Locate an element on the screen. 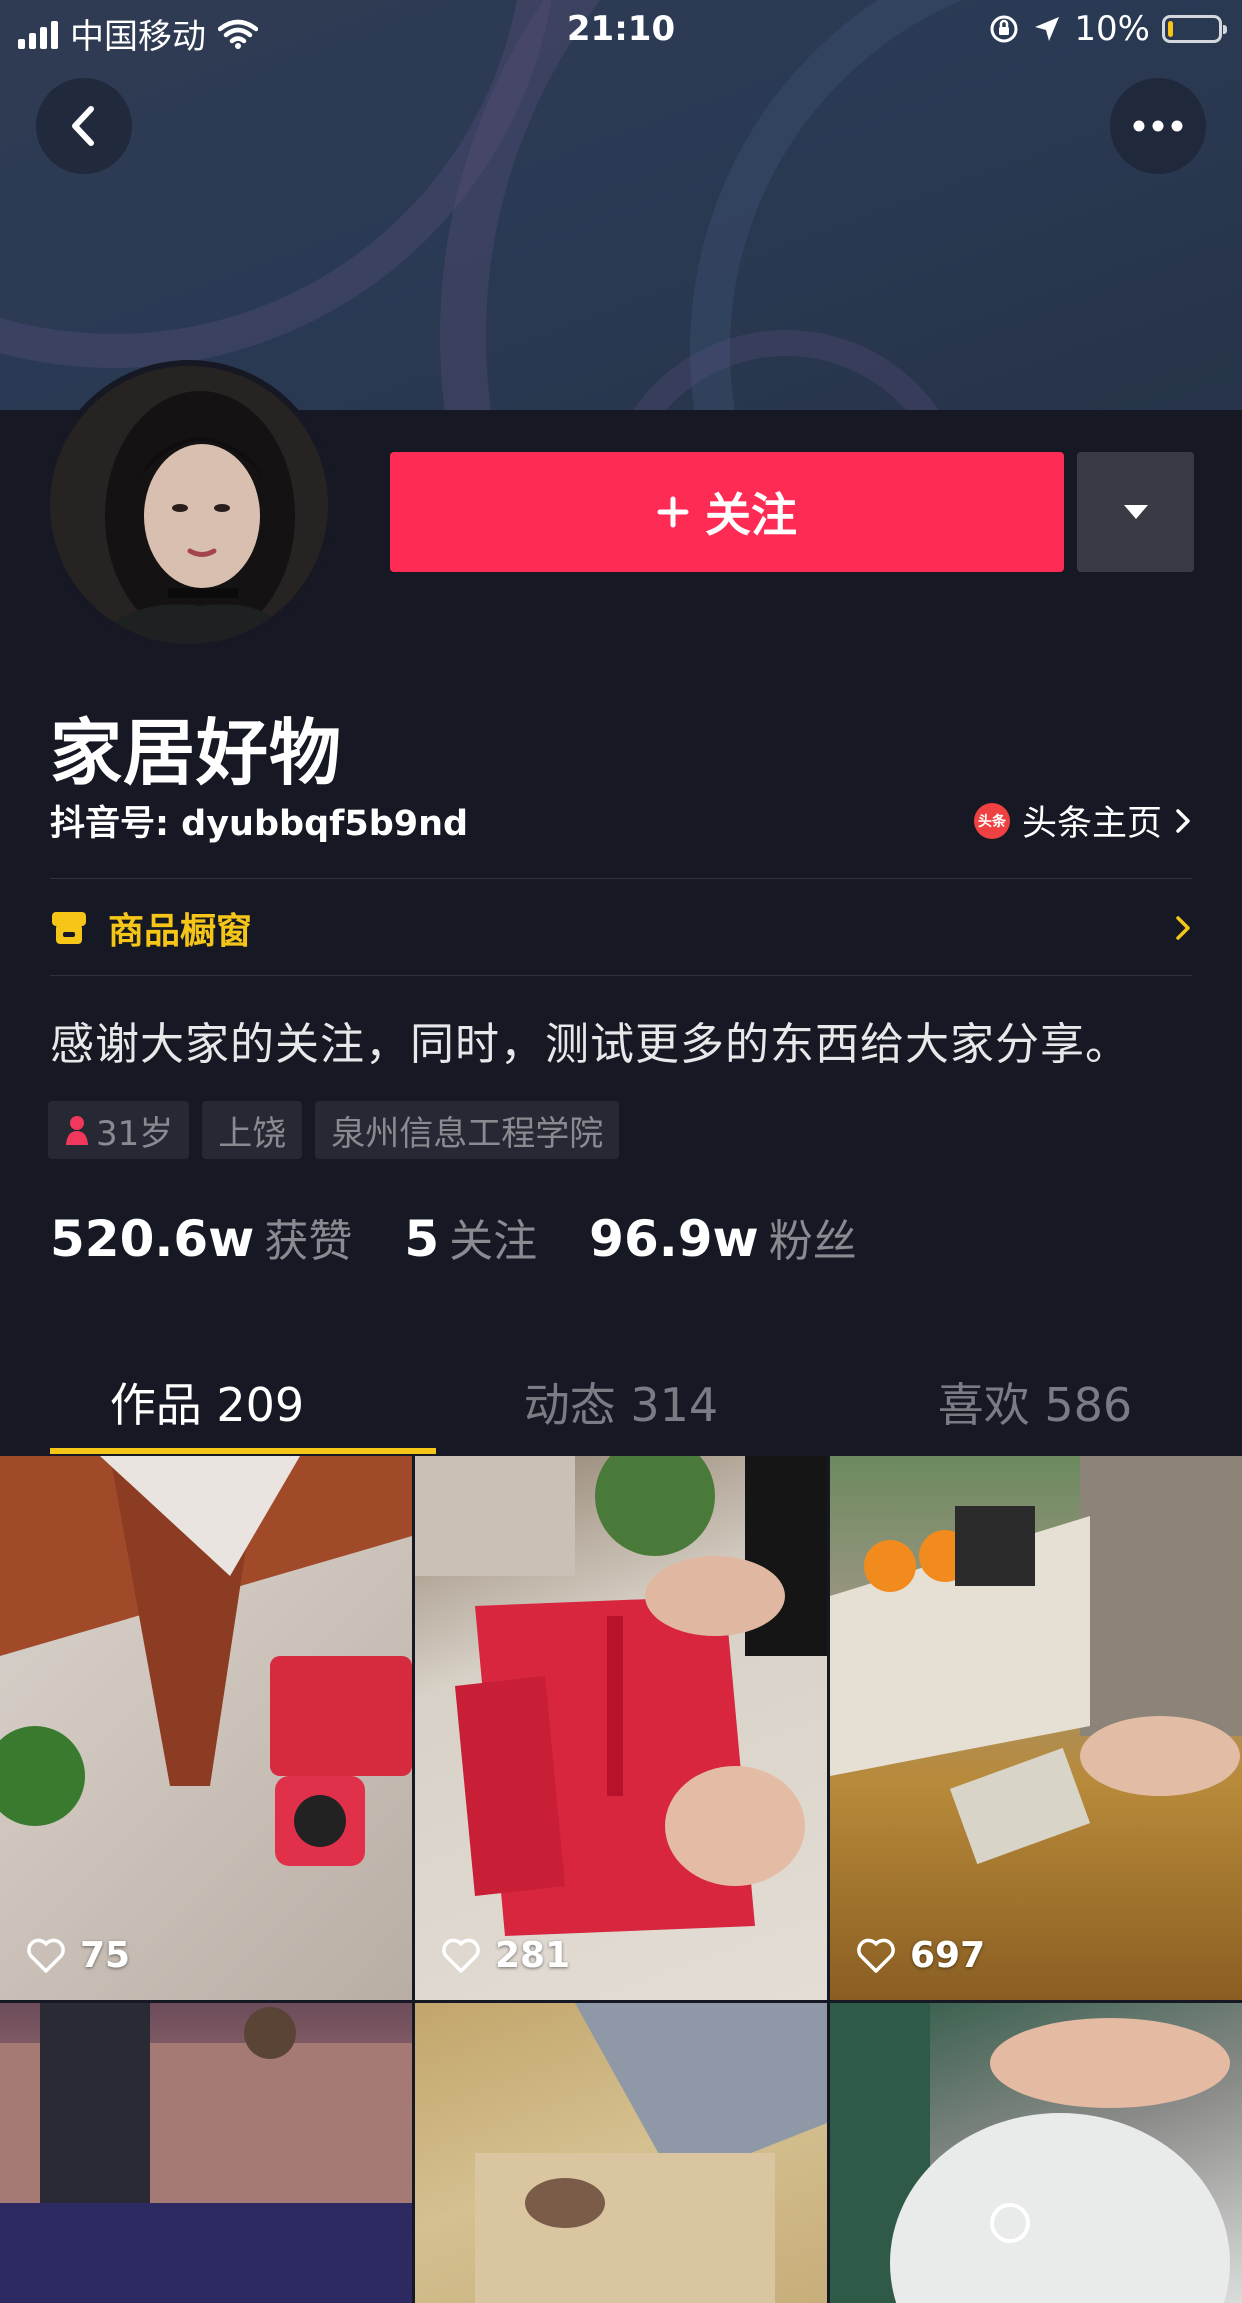  age-tag: 31岁 is located at coordinates (119, 1130).